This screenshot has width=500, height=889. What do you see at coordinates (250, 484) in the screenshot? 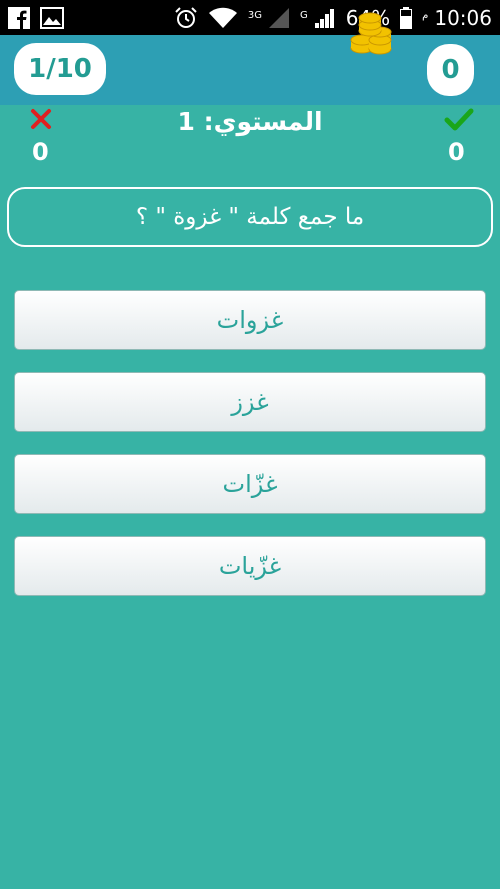
I see `answer-option-3: غزّات` at bounding box center [250, 484].